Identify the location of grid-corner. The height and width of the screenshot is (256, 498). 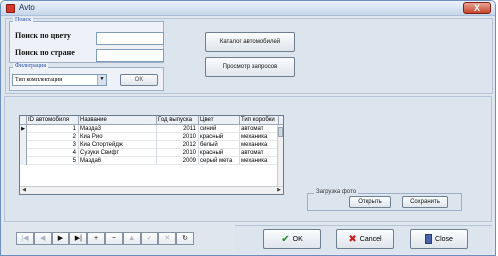
(23, 120).